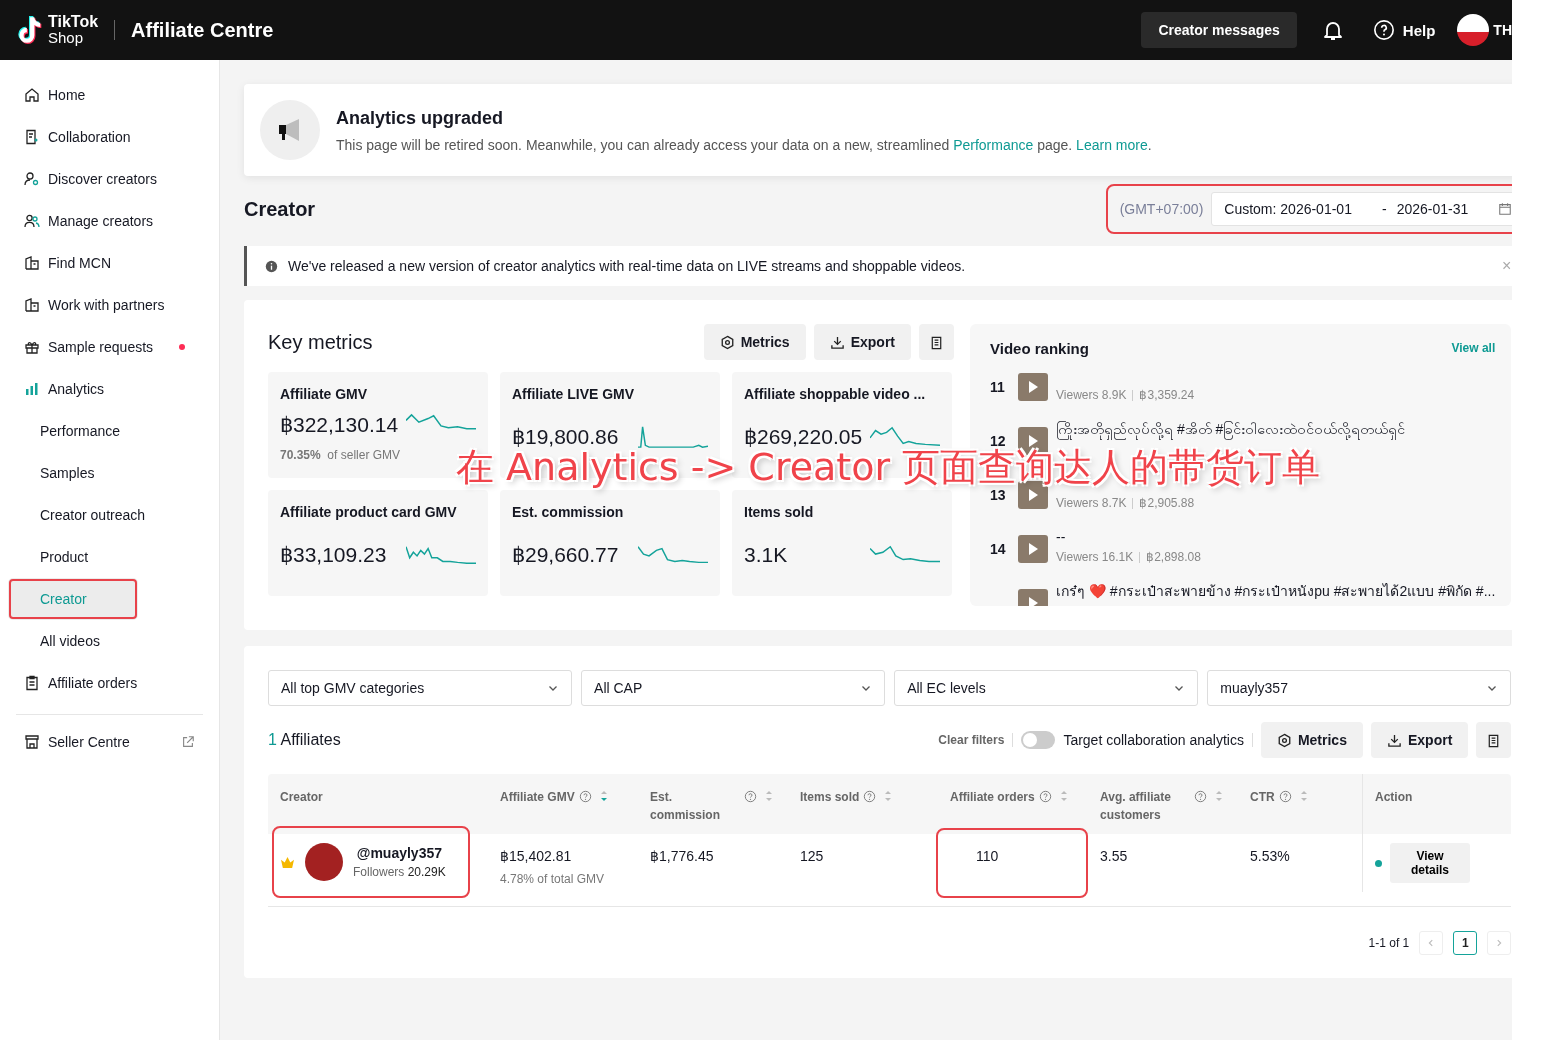  I want to click on metric-value: ฿269,220.05, so click(803, 437).